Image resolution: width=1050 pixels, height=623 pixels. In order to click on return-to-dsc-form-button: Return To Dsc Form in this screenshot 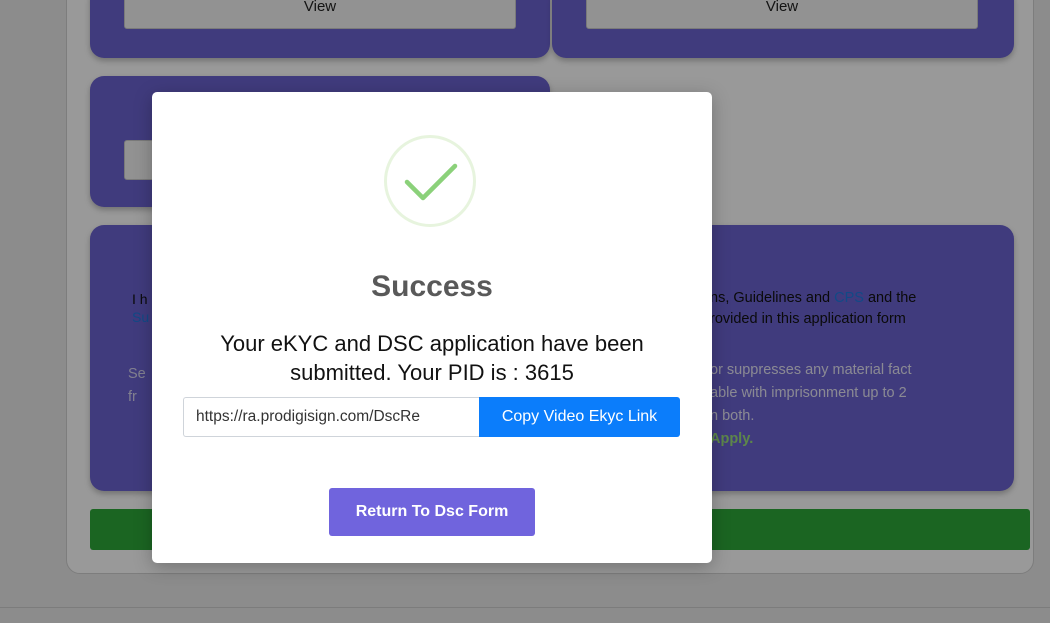, I will do `click(432, 512)`.